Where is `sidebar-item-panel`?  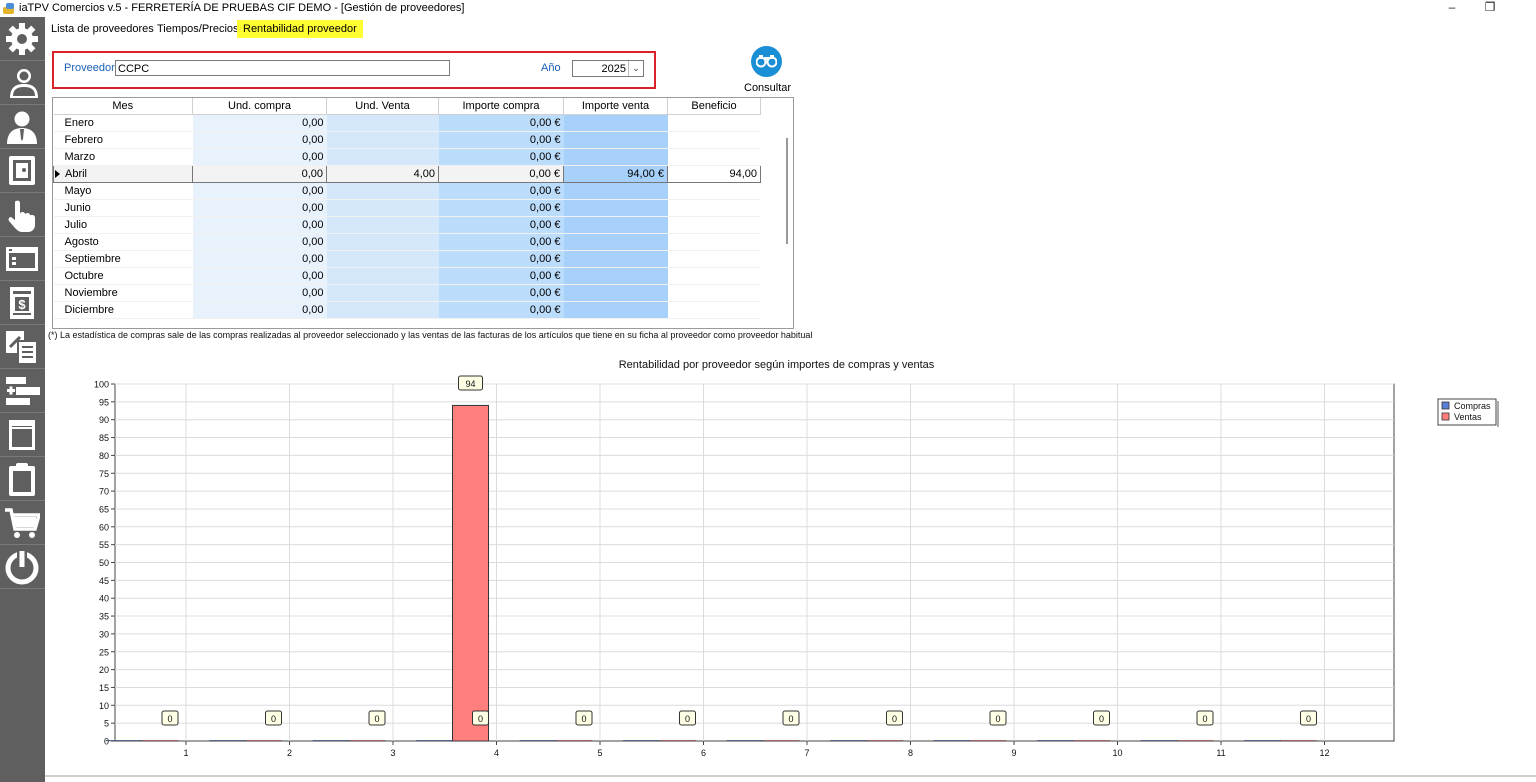 sidebar-item-panel is located at coordinates (22, 435).